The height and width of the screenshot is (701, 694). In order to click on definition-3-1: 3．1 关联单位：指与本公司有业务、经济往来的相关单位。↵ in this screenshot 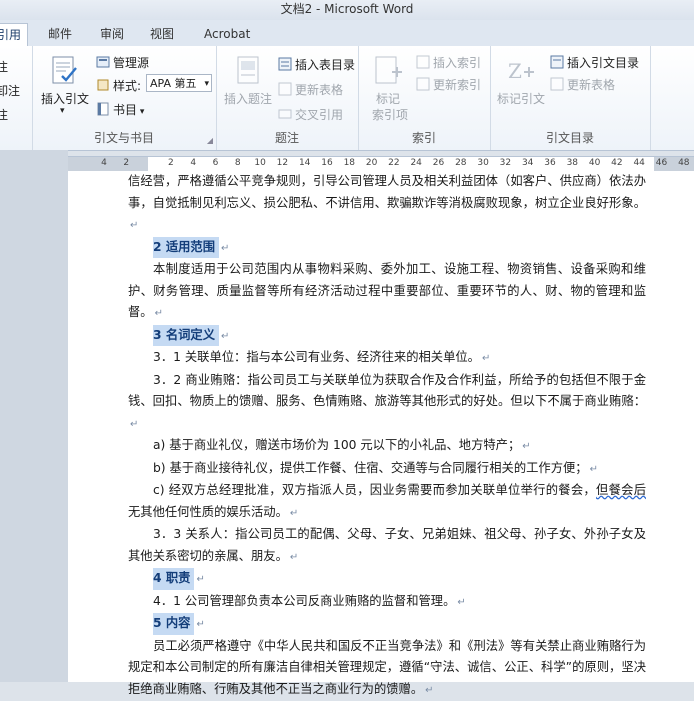, I will do `click(387, 358)`.